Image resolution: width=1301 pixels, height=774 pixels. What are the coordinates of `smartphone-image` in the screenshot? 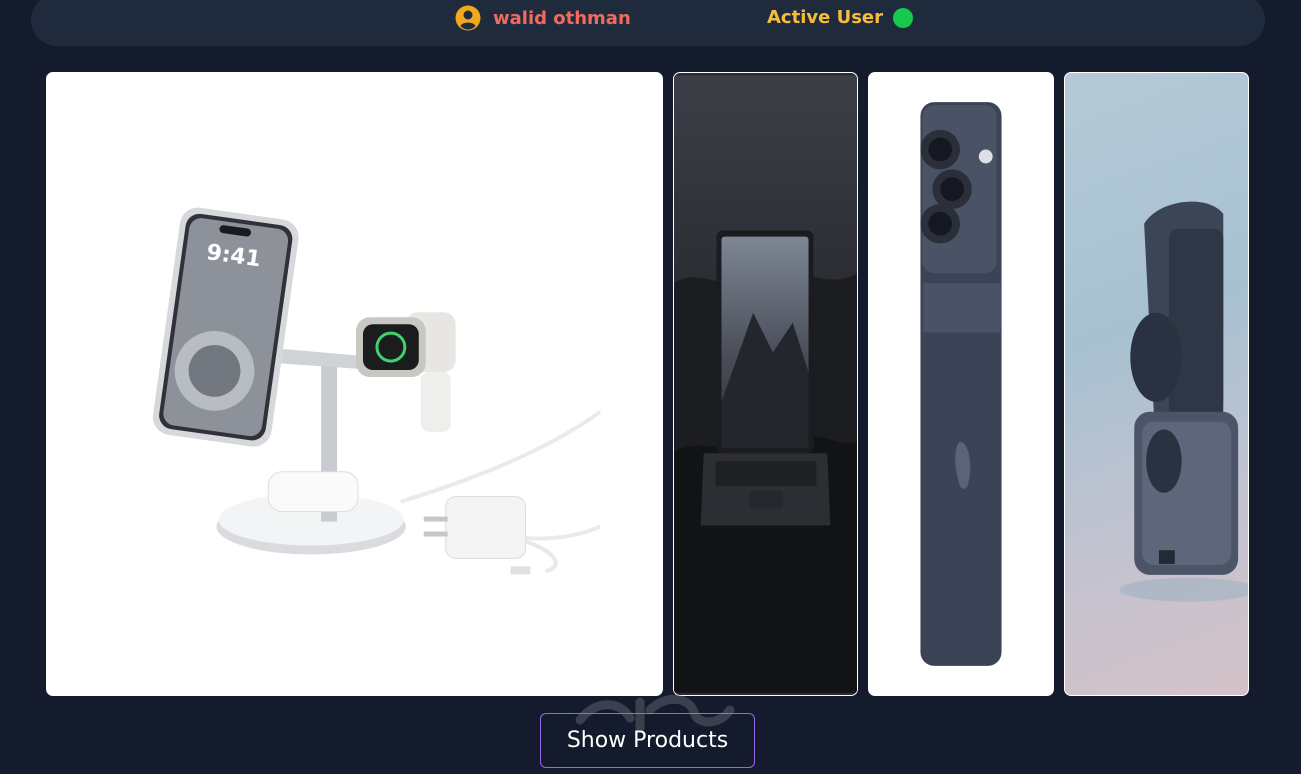 It's located at (961, 384).